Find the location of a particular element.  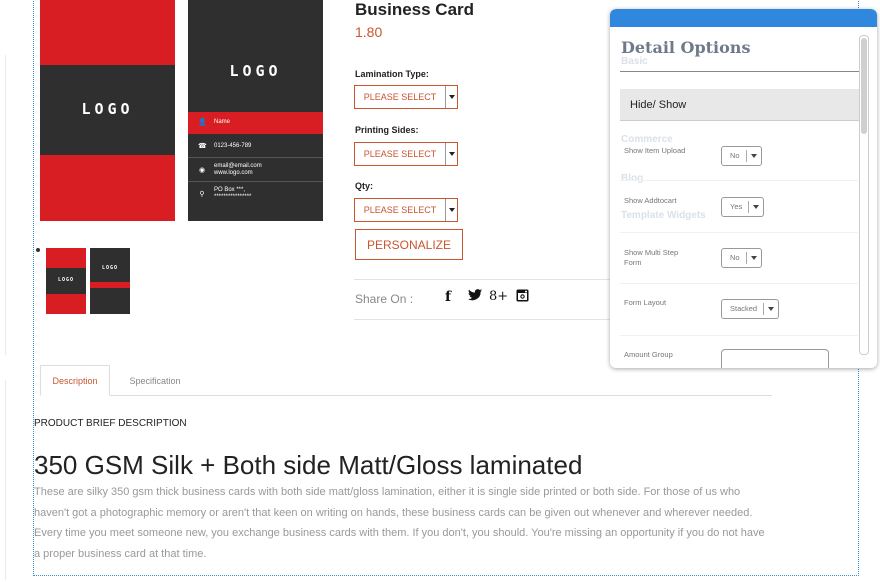

lamination-select-value: PLEASE SELECT is located at coordinates (400, 97).